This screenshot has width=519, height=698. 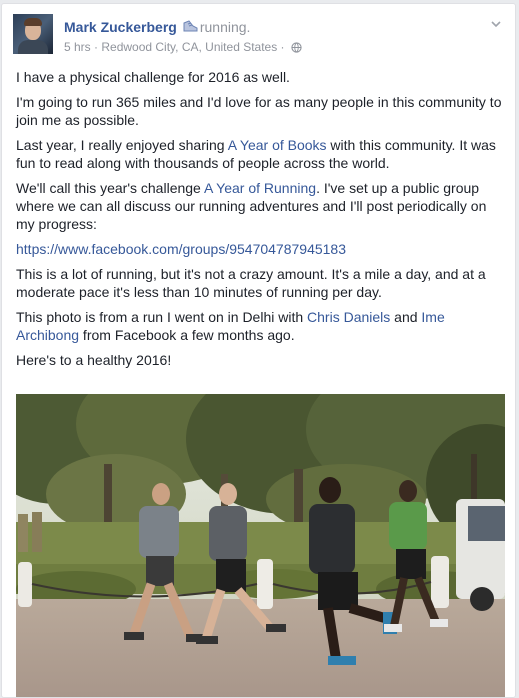 What do you see at coordinates (110, 188) in the screenshot?
I see `post-text-segment: We'll call this year's challenge` at bounding box center [110, 188].